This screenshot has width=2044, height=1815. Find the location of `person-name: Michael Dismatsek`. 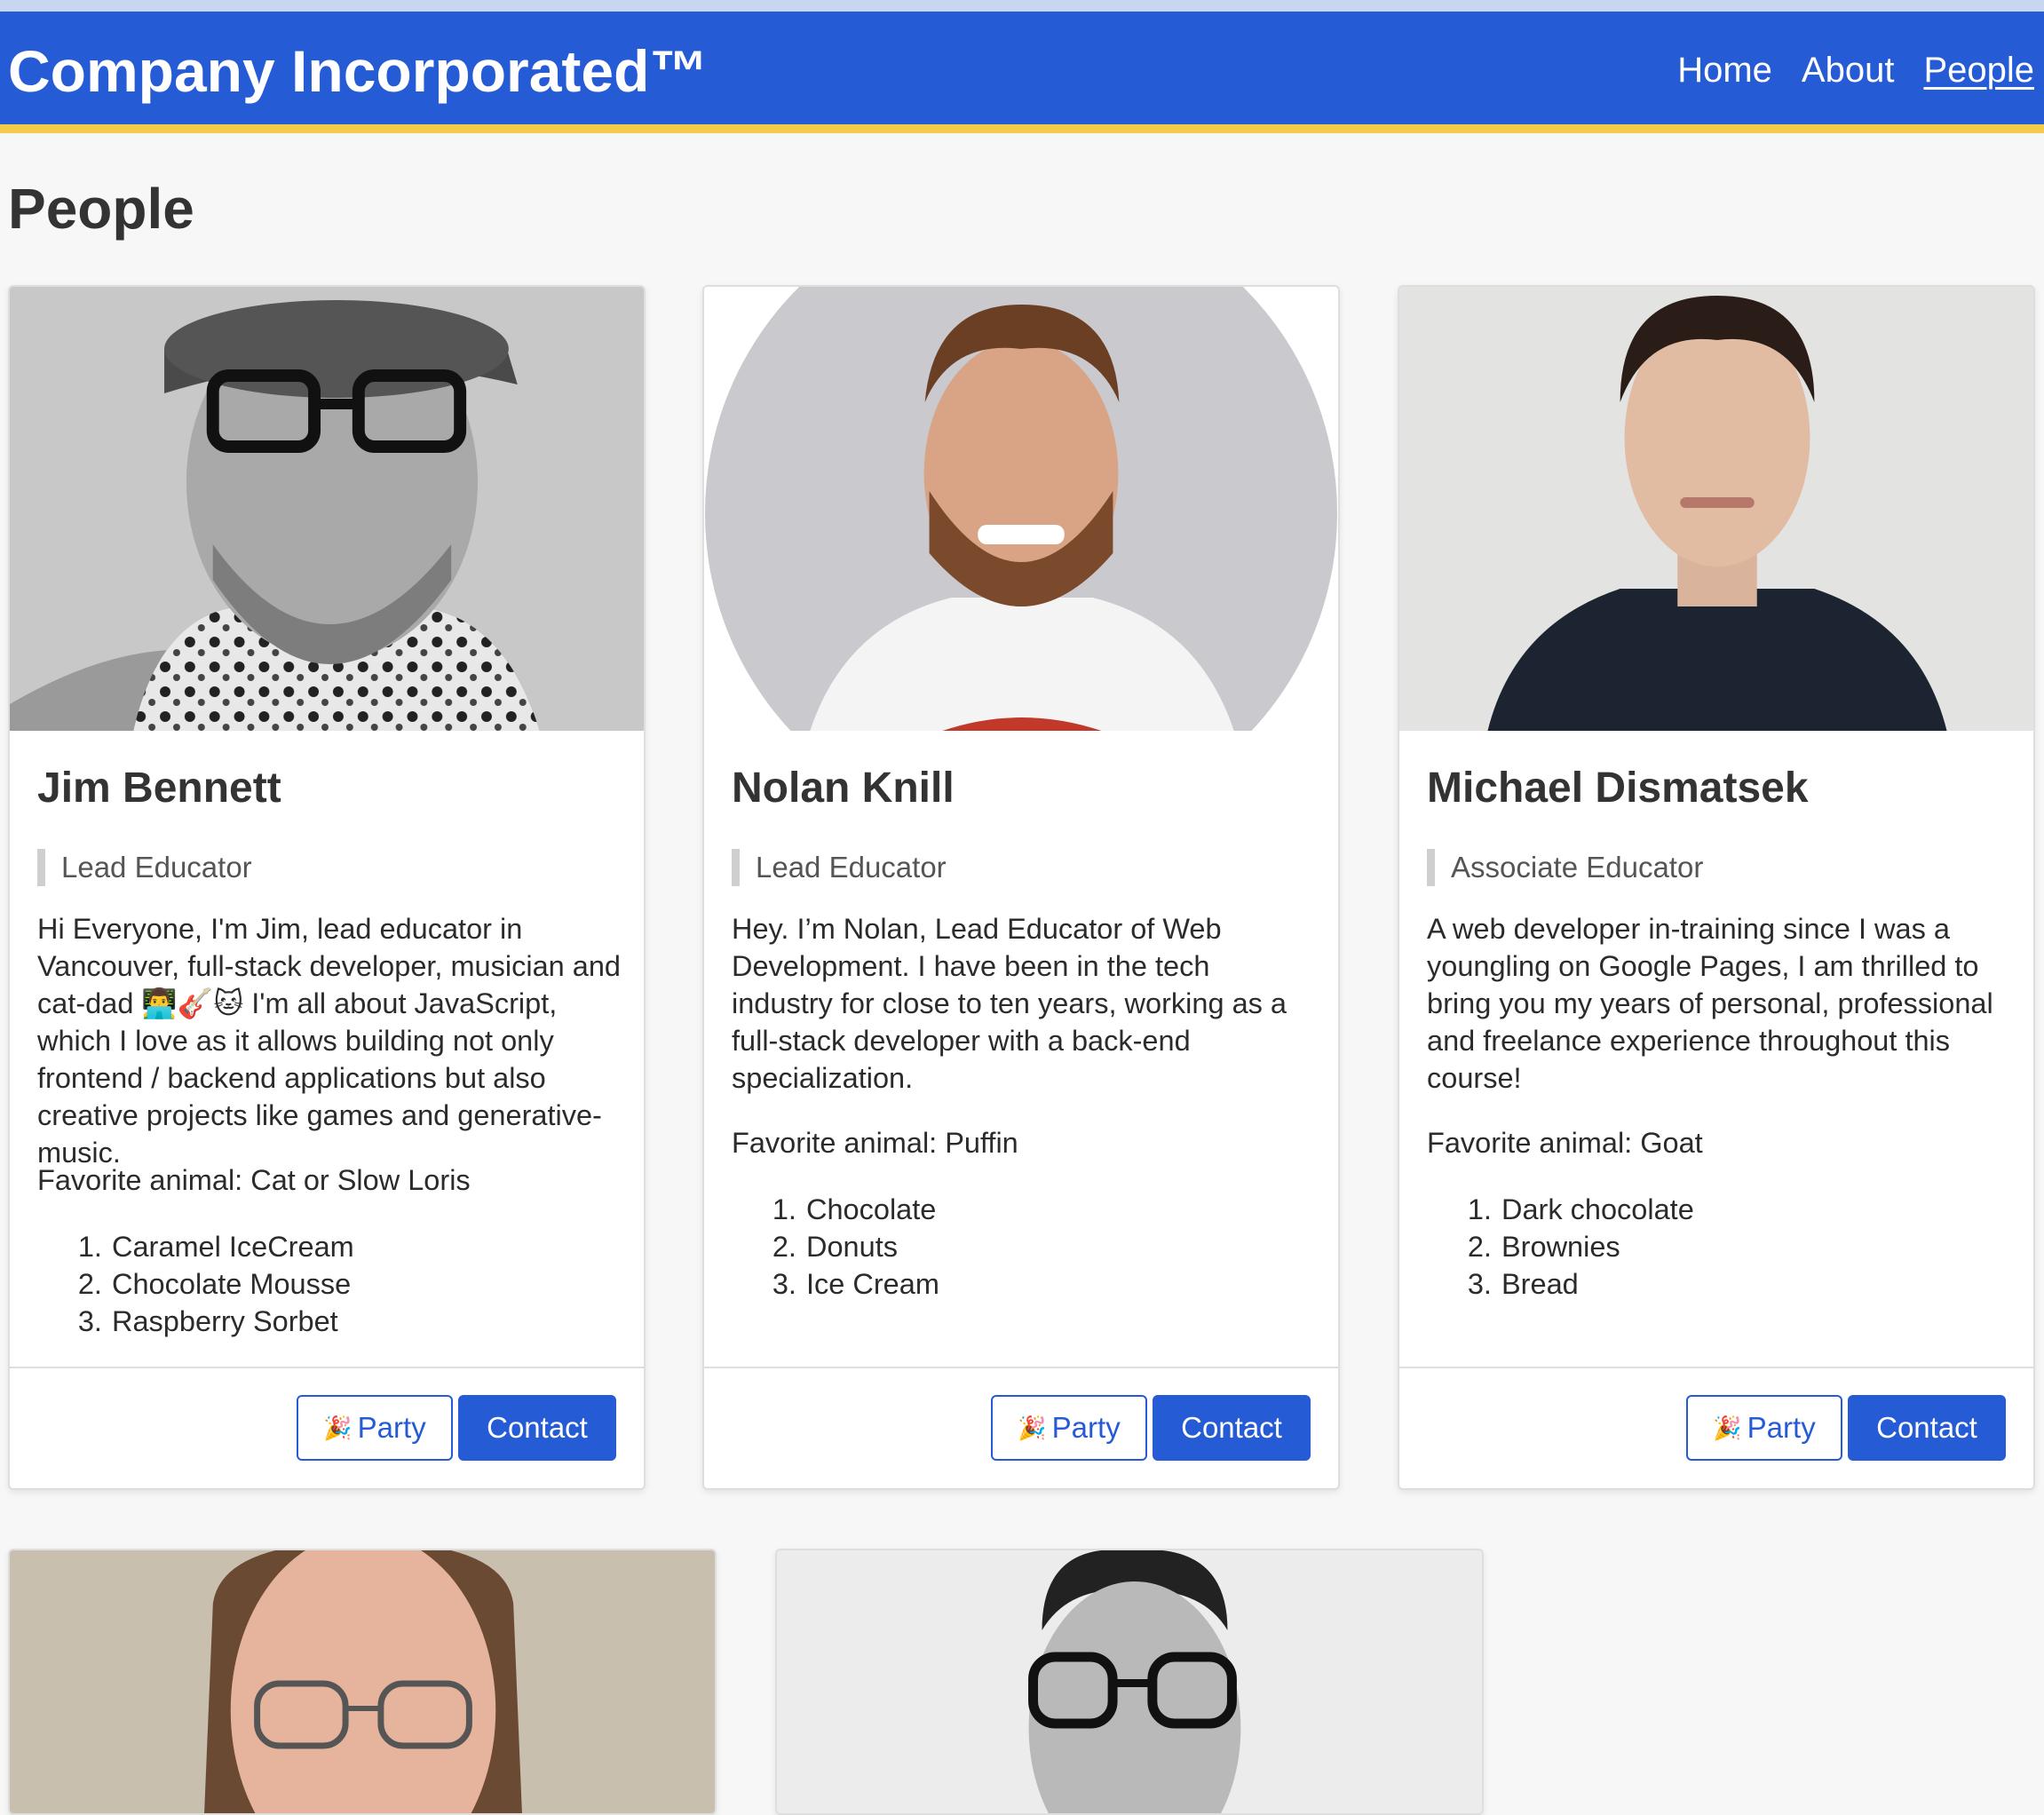

person-name: Michael Dismatsek is located at coordinates (1618, 788).